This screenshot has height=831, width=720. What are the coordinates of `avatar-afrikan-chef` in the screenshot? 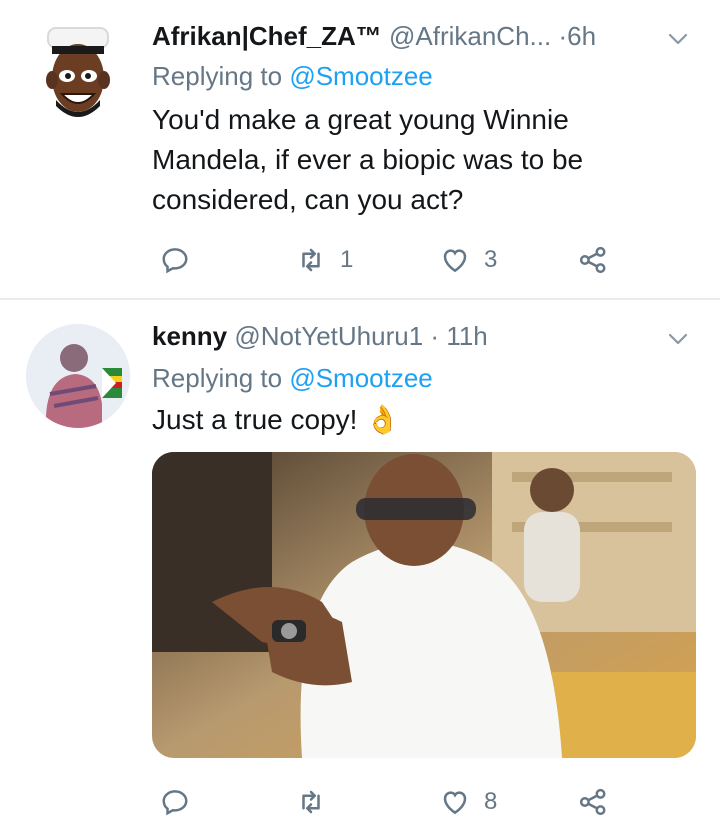 It's located at (78, 72).